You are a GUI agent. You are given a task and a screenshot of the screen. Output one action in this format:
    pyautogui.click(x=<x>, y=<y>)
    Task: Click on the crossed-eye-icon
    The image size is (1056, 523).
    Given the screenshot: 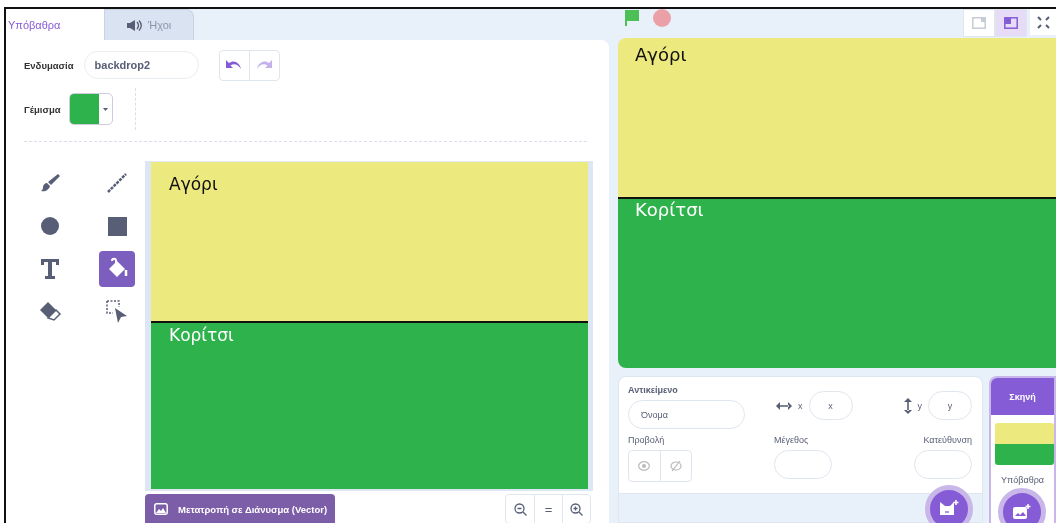 What is the action you would take?
    pyautogui.click(x=675, y=466)
    